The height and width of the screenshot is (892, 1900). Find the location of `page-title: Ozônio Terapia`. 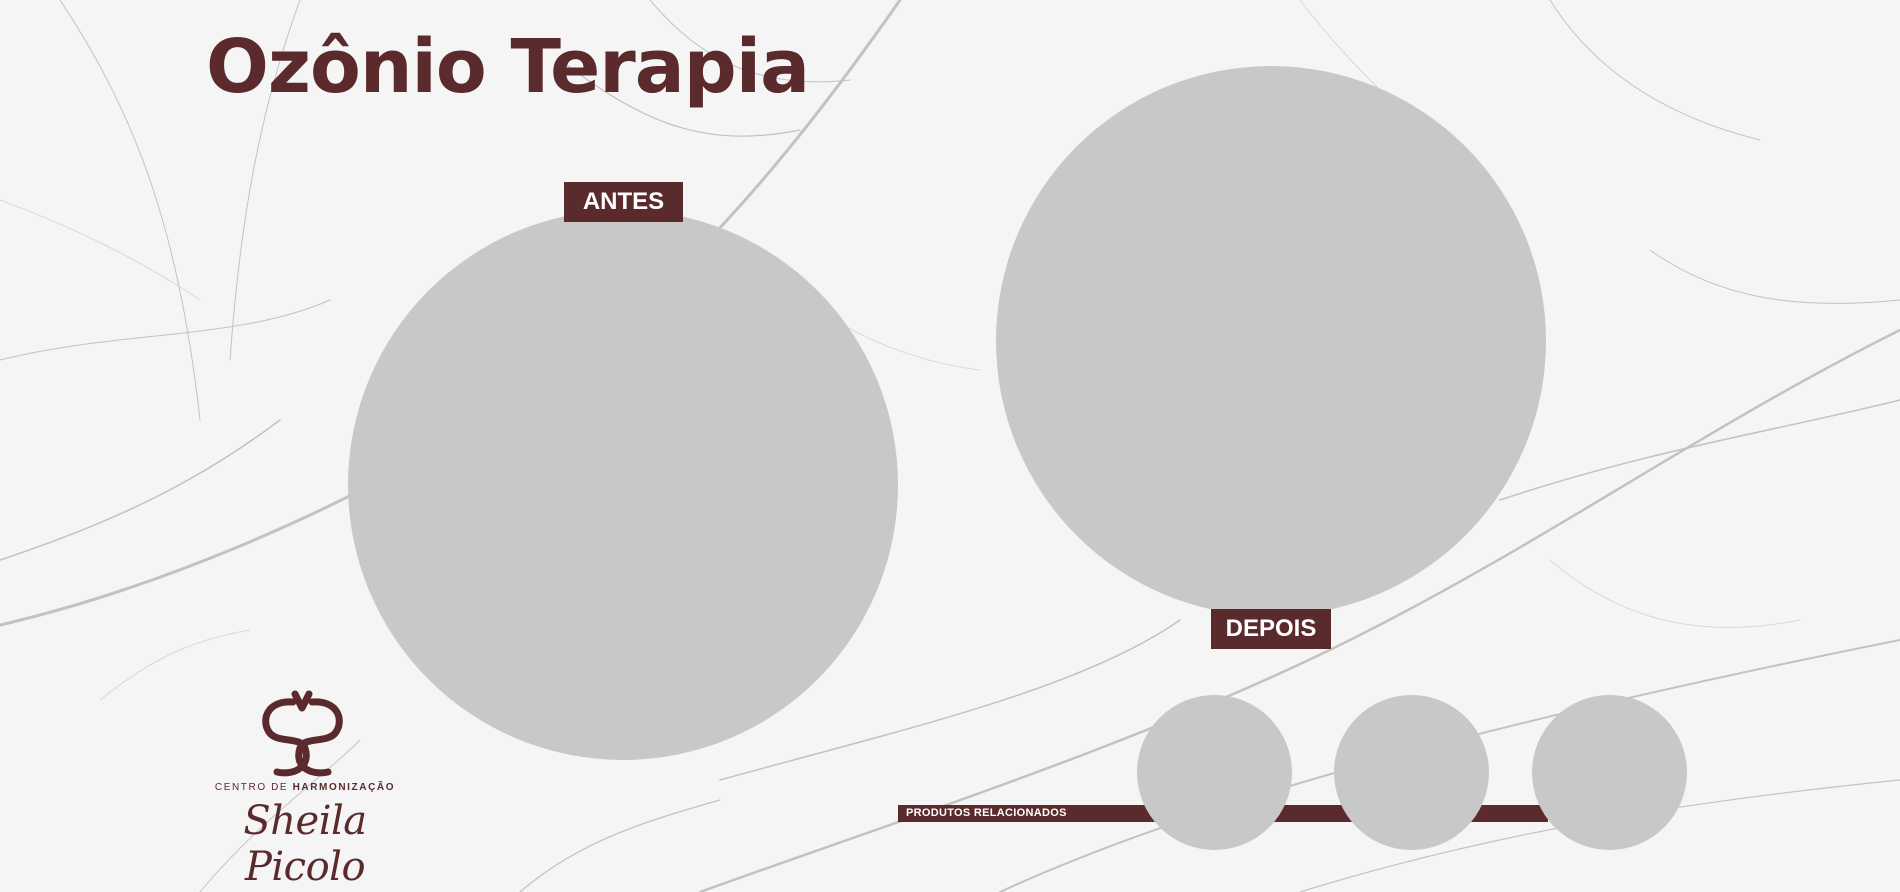

page-title: Ozônio Terapia is located at coordinates (508, 67).